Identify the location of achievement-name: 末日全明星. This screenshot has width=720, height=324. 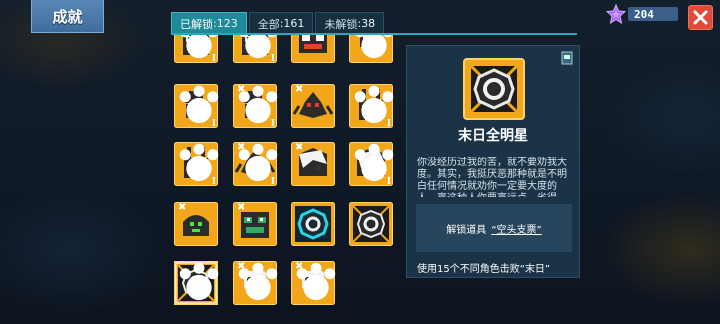
(493, 136).